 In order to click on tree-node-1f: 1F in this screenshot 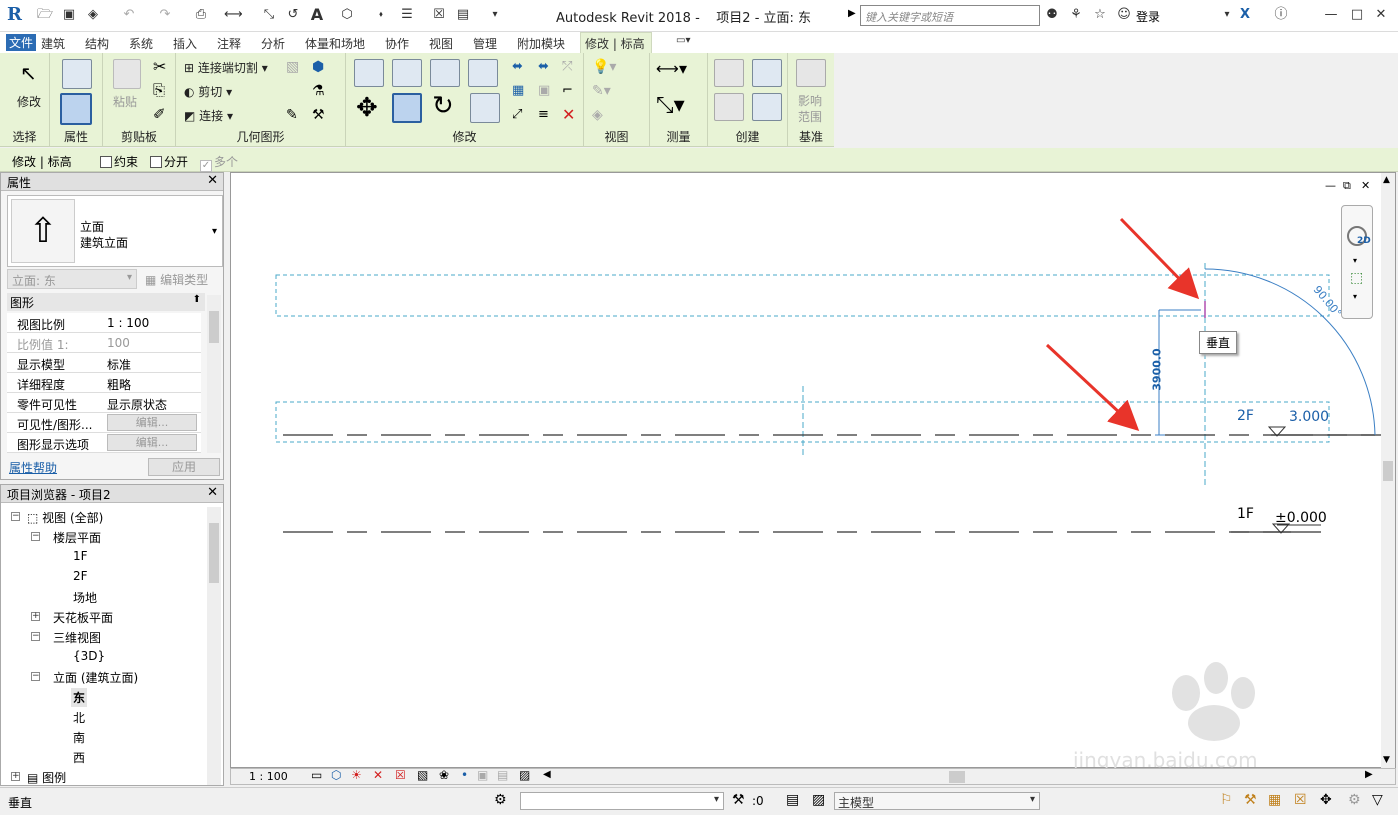, I will do `click(80, 556)`.